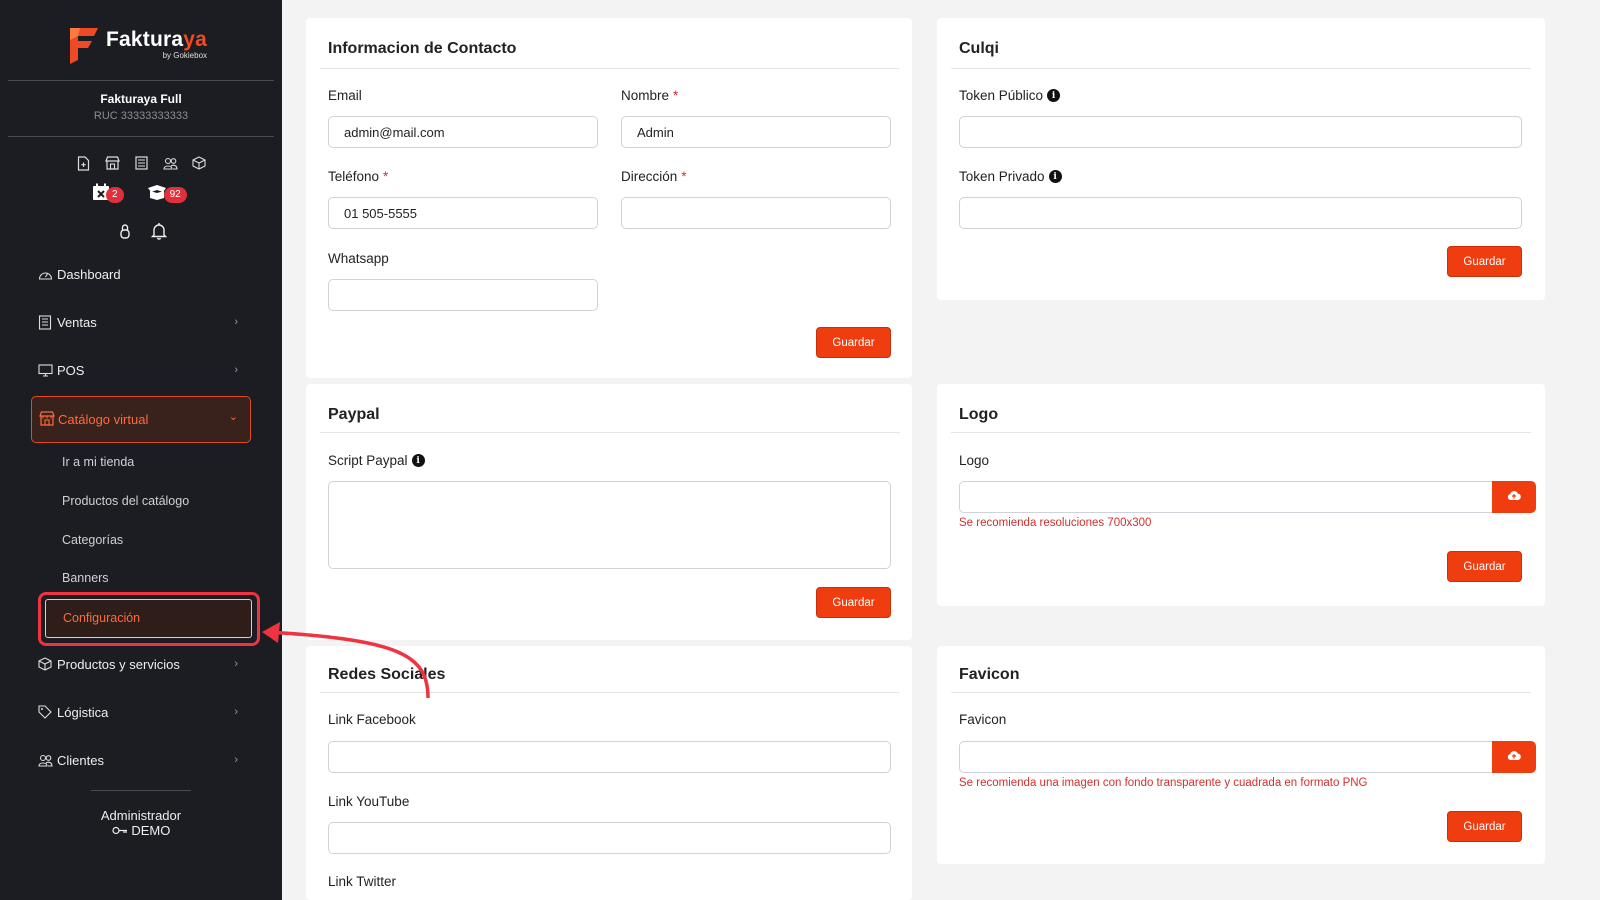 Image resolution: width=1600 pixels, height=900 pixels. What do you see at coordinates (83, 712) in the screenshot?
I see `nav-label: Lógistica` at bounding box center [83, 712].